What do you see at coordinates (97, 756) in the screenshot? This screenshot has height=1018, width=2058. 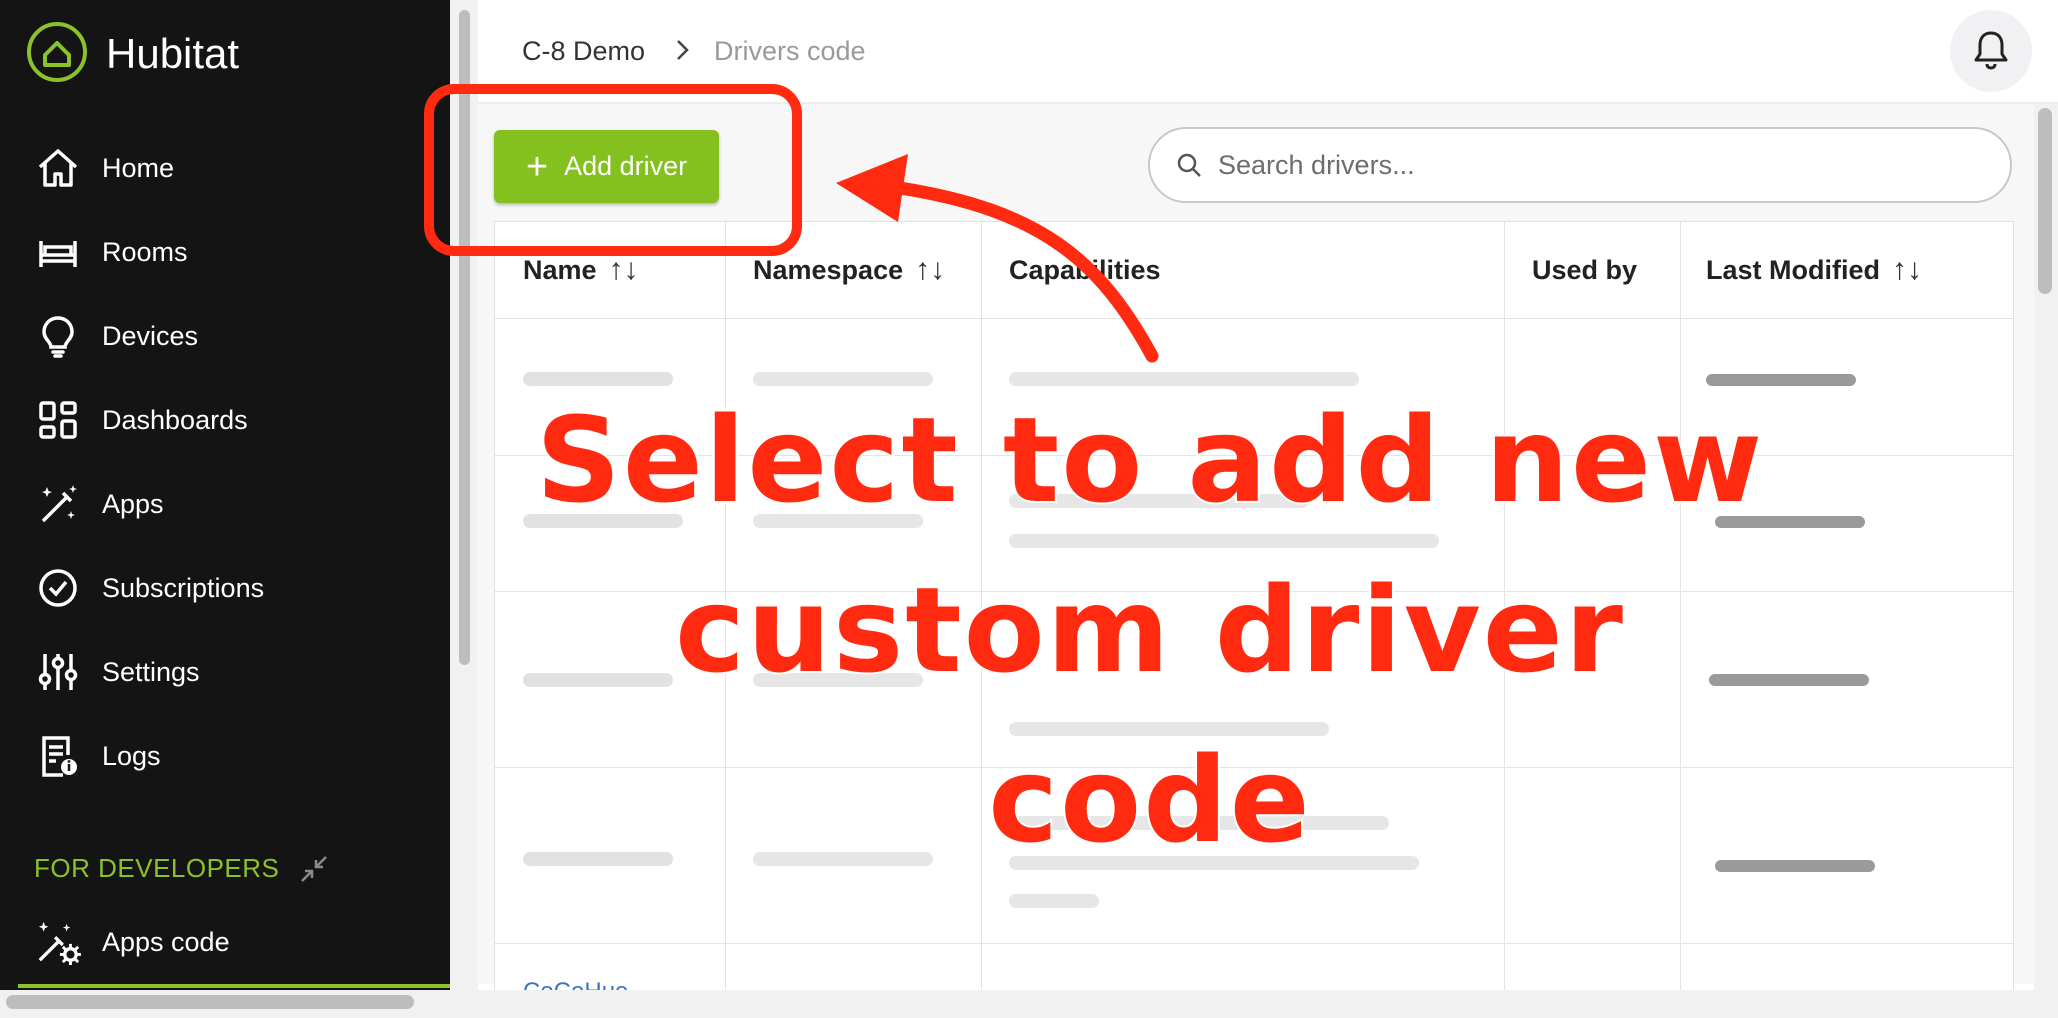 I see `sidebar-item-logs: Logs` at bounding box center [97, 756].